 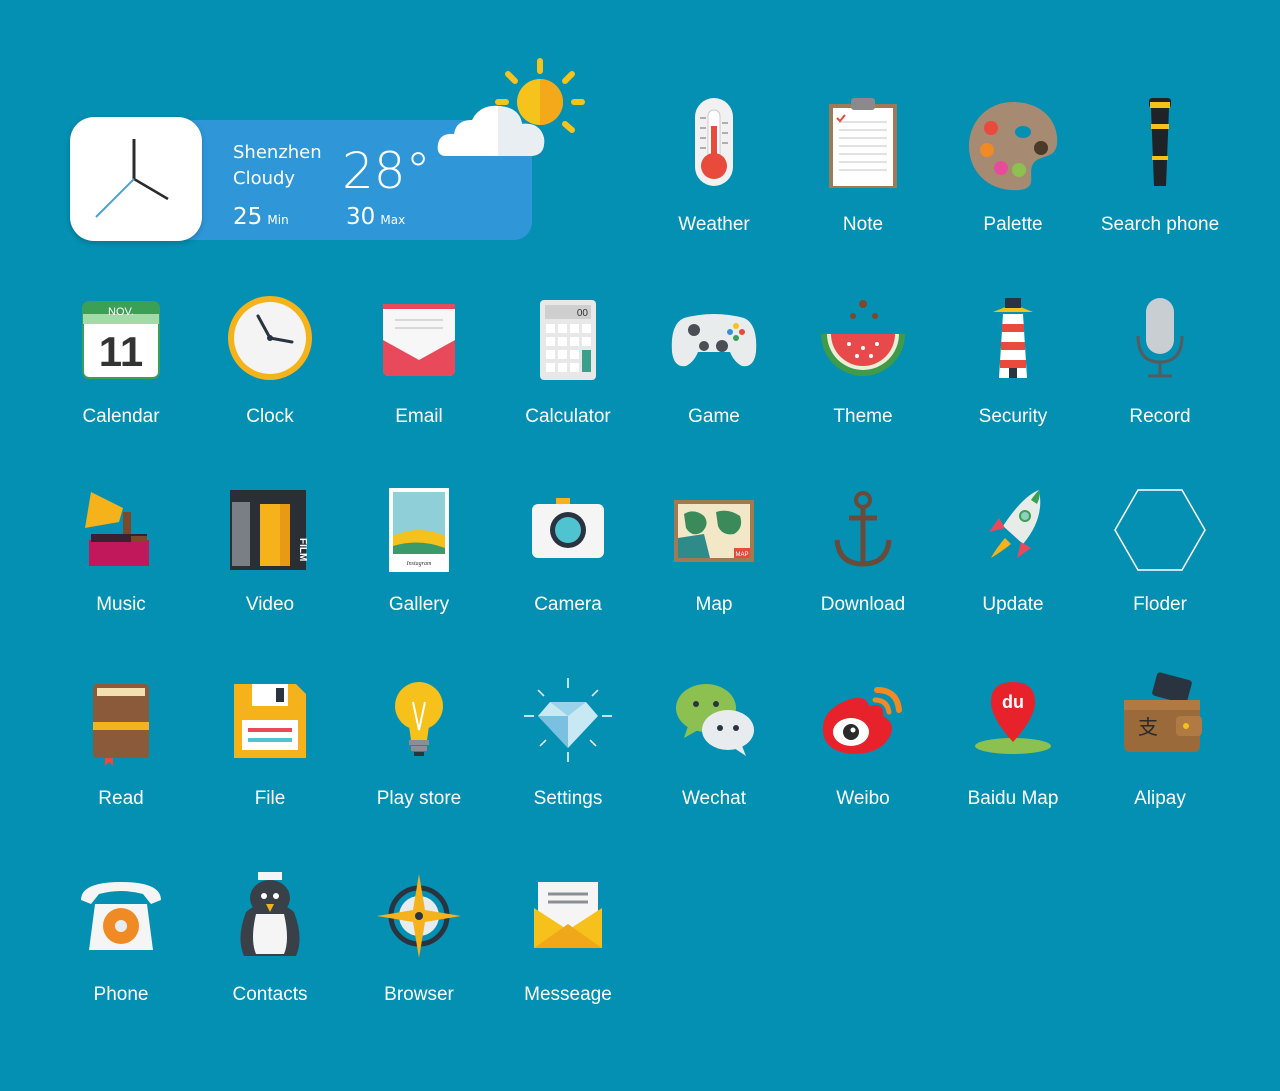 What do you see at coordinates (419, 553) in the screenshot?
I see `app-gallery: Instagram Gallery` at bounding box center [419, 553].